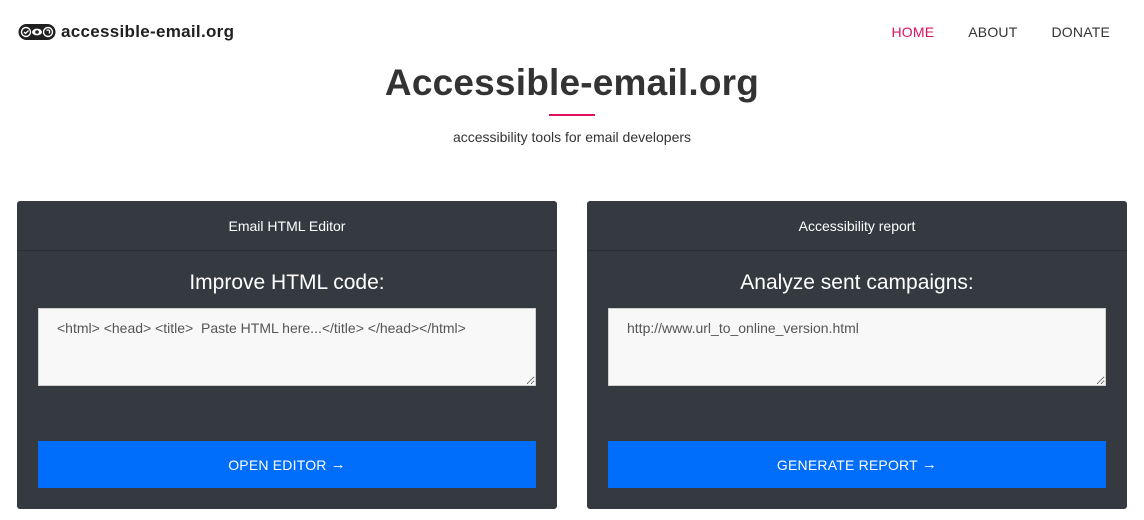  I want to click on nav-donate: DONATE, so click(1081, 32).